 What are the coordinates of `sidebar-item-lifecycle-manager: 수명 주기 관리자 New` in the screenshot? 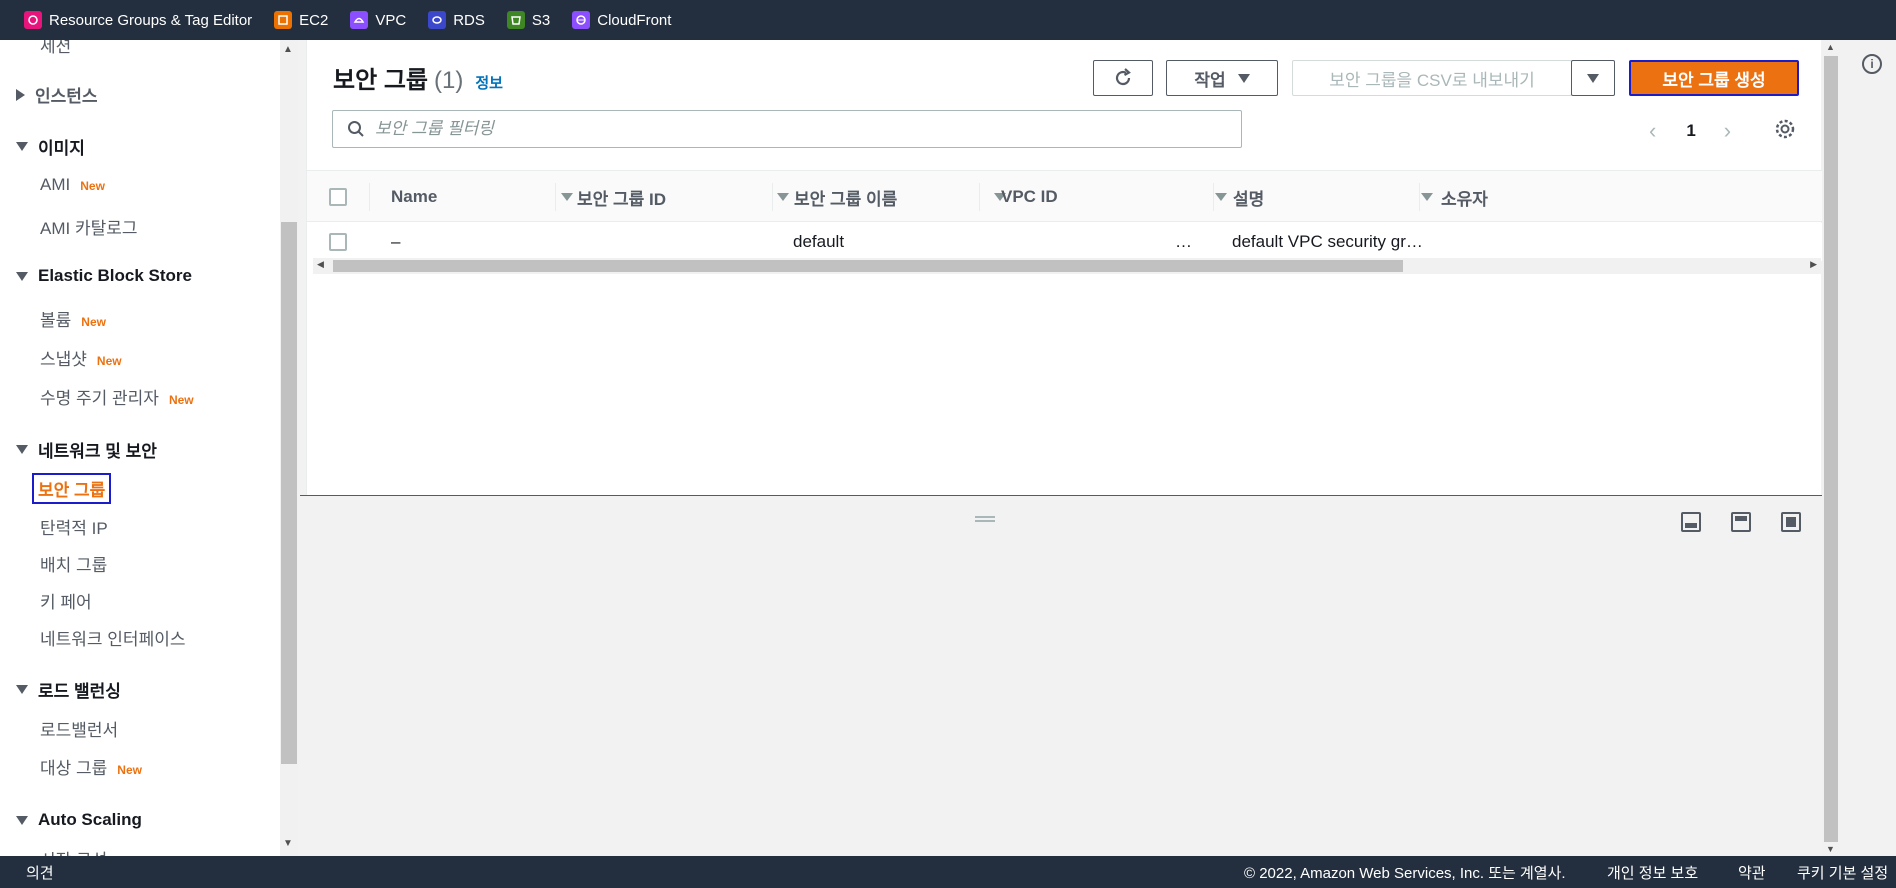 It's located at (117, 396).